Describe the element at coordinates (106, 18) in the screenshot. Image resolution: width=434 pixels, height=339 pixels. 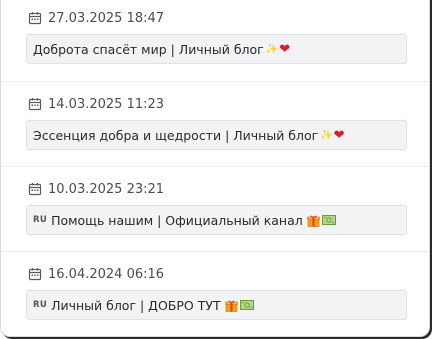
I see `post-date: 27.03.2025 18:47` at that location.